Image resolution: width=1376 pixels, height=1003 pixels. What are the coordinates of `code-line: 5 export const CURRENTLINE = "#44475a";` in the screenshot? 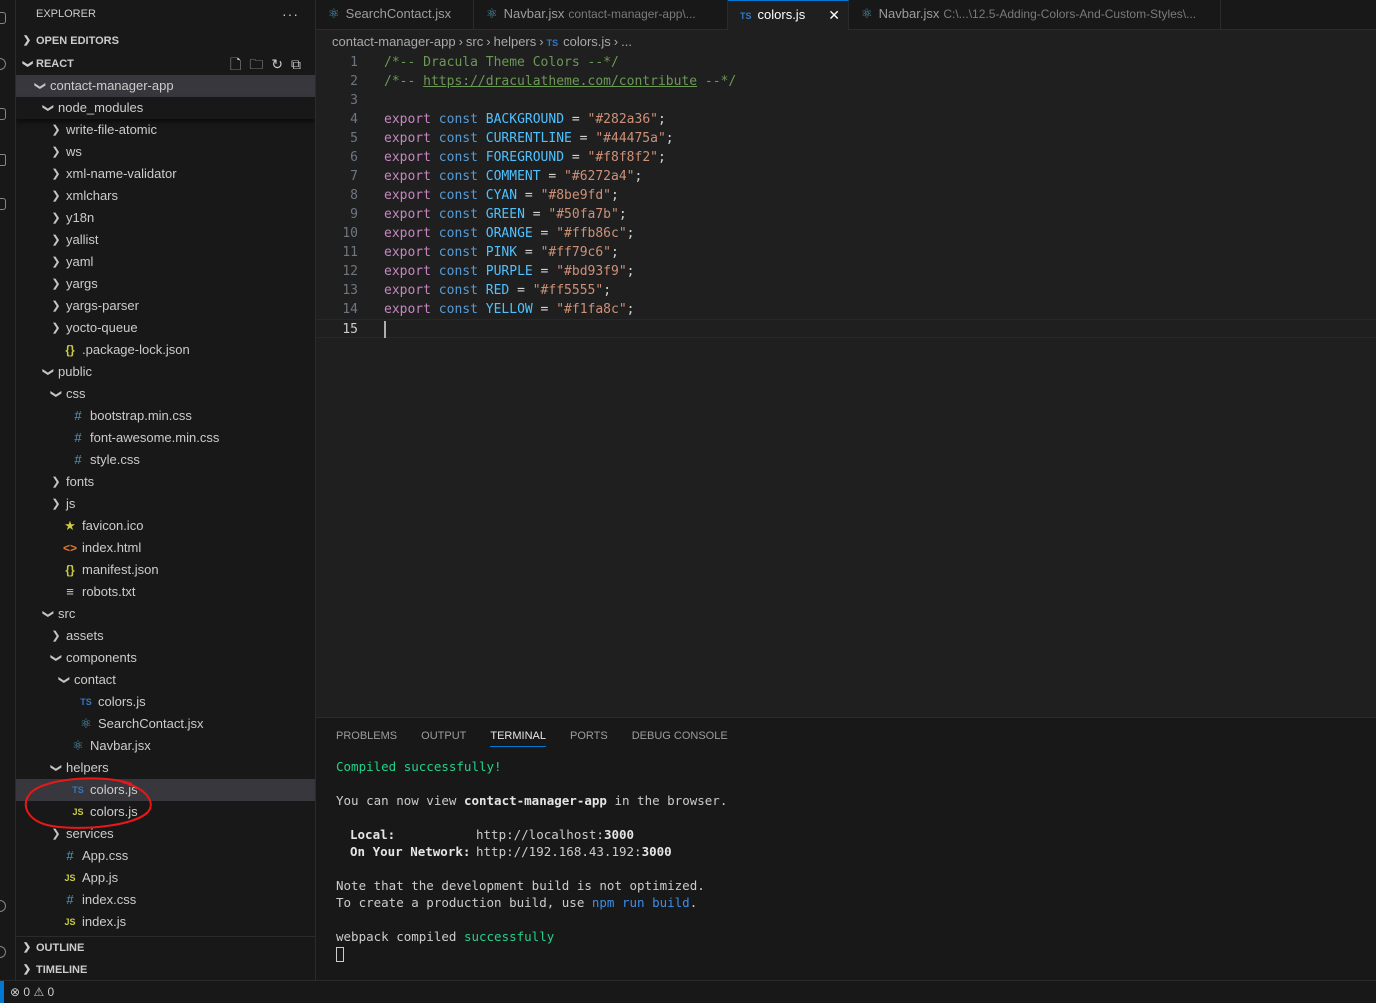 It's located at (846, 138).